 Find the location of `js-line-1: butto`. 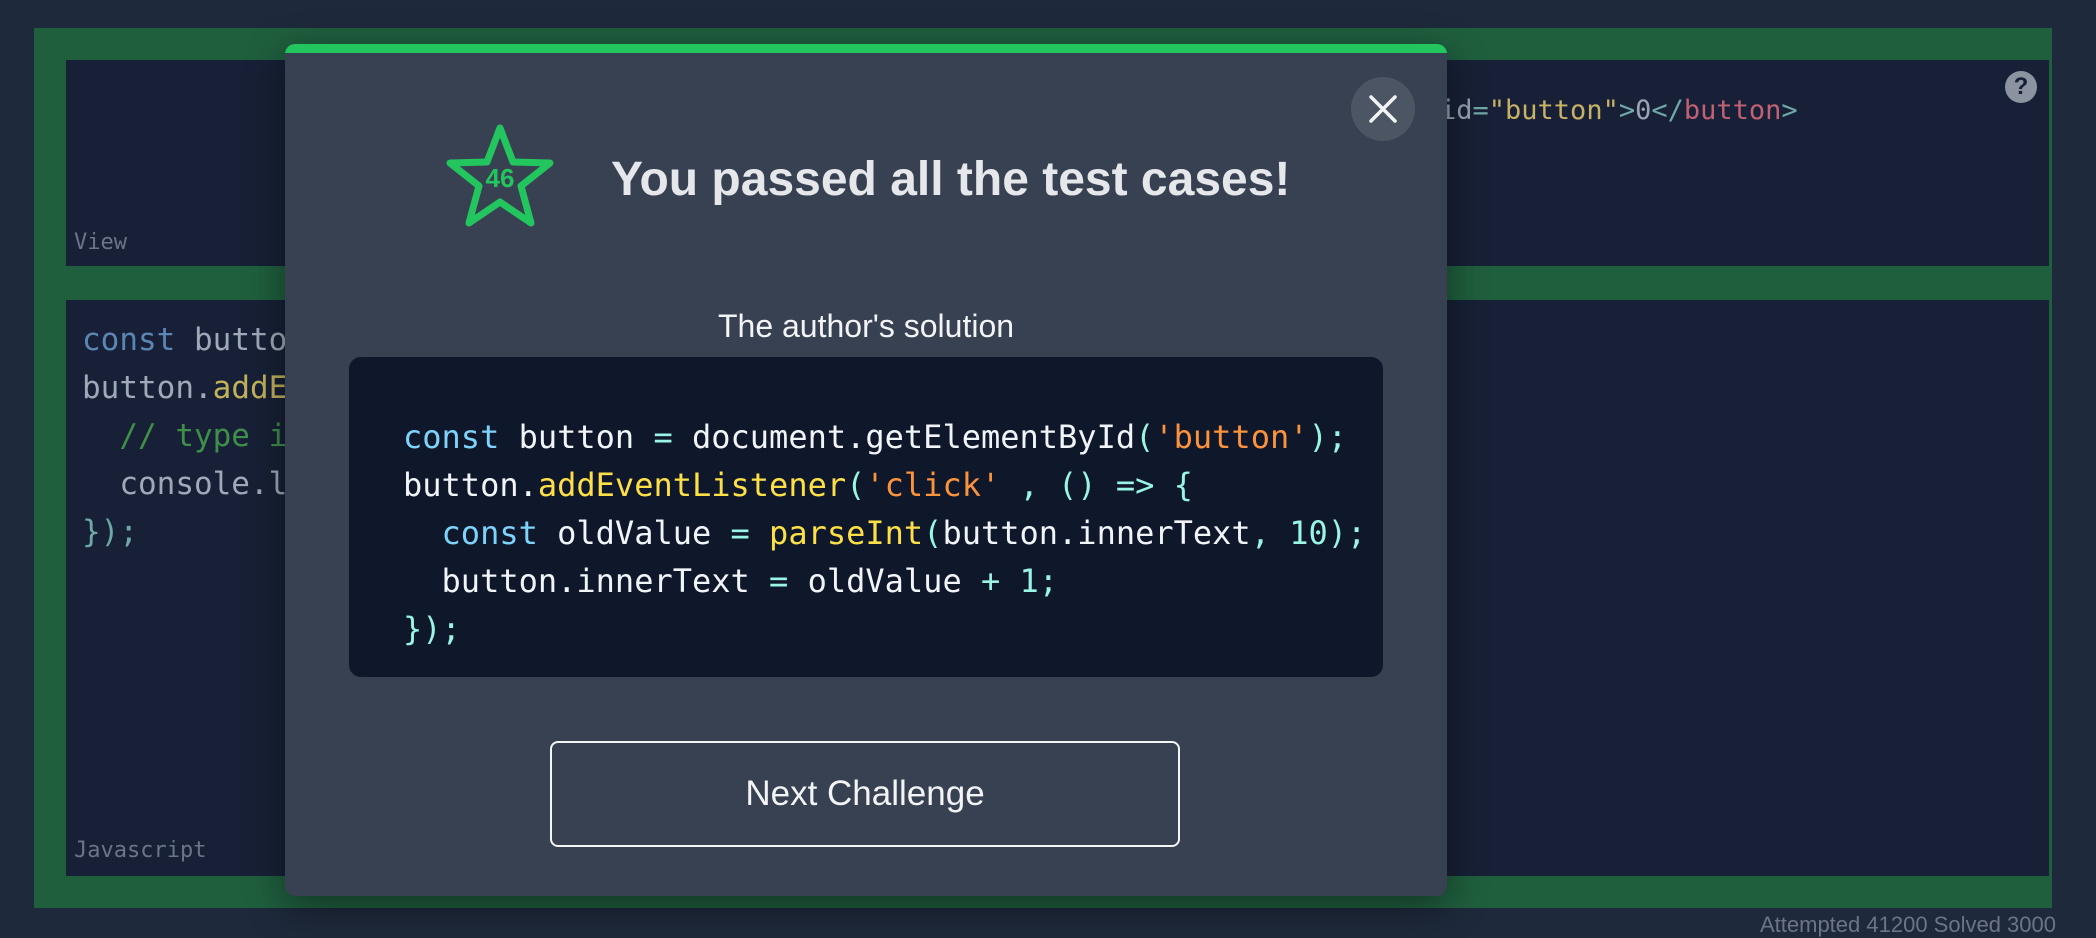

js-line-1: butto is located at coordinates (231, 340).